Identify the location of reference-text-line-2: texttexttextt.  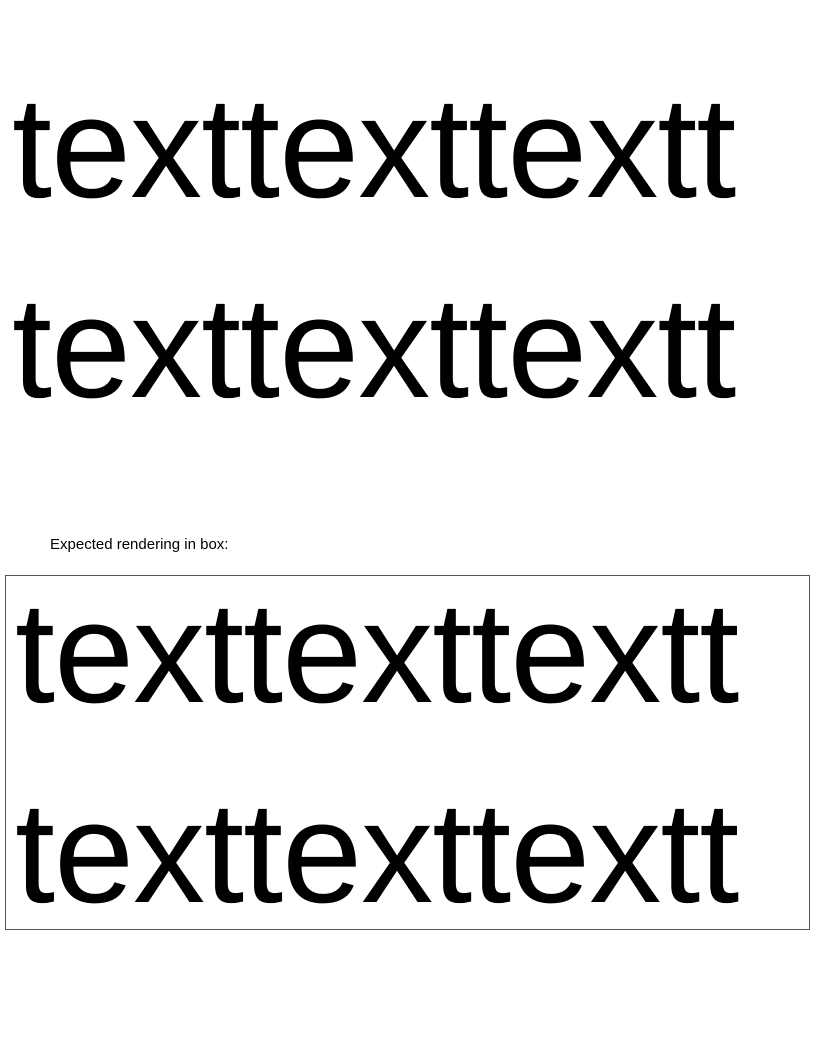
(377, 851).